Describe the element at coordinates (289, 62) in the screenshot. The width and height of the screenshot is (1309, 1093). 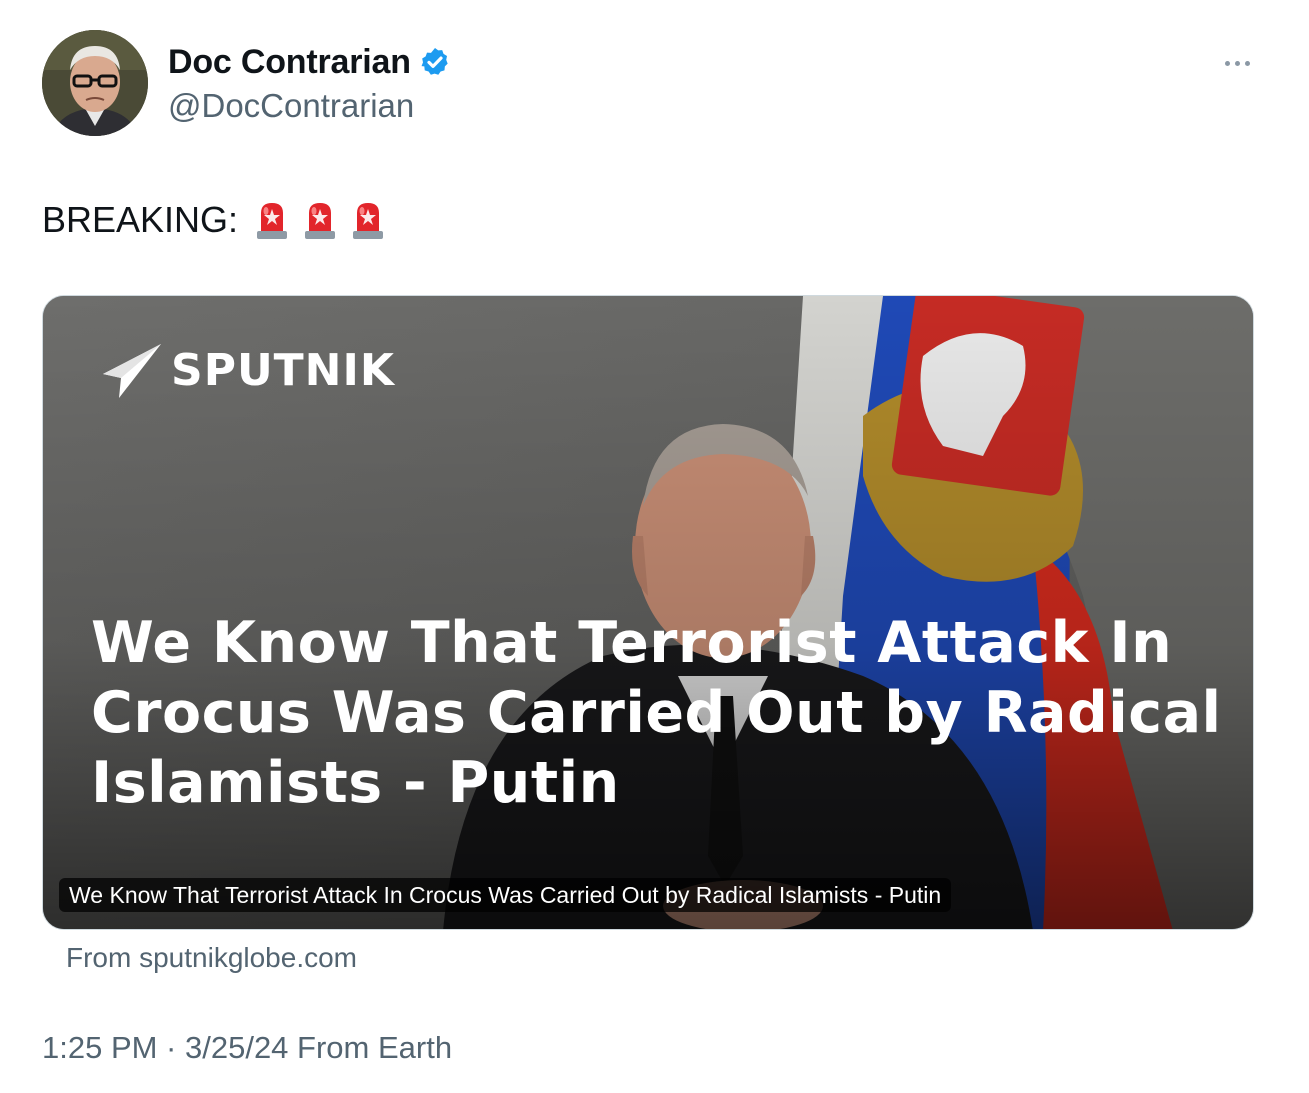
I see `display-name-text: Doc Contrarian` at that location.